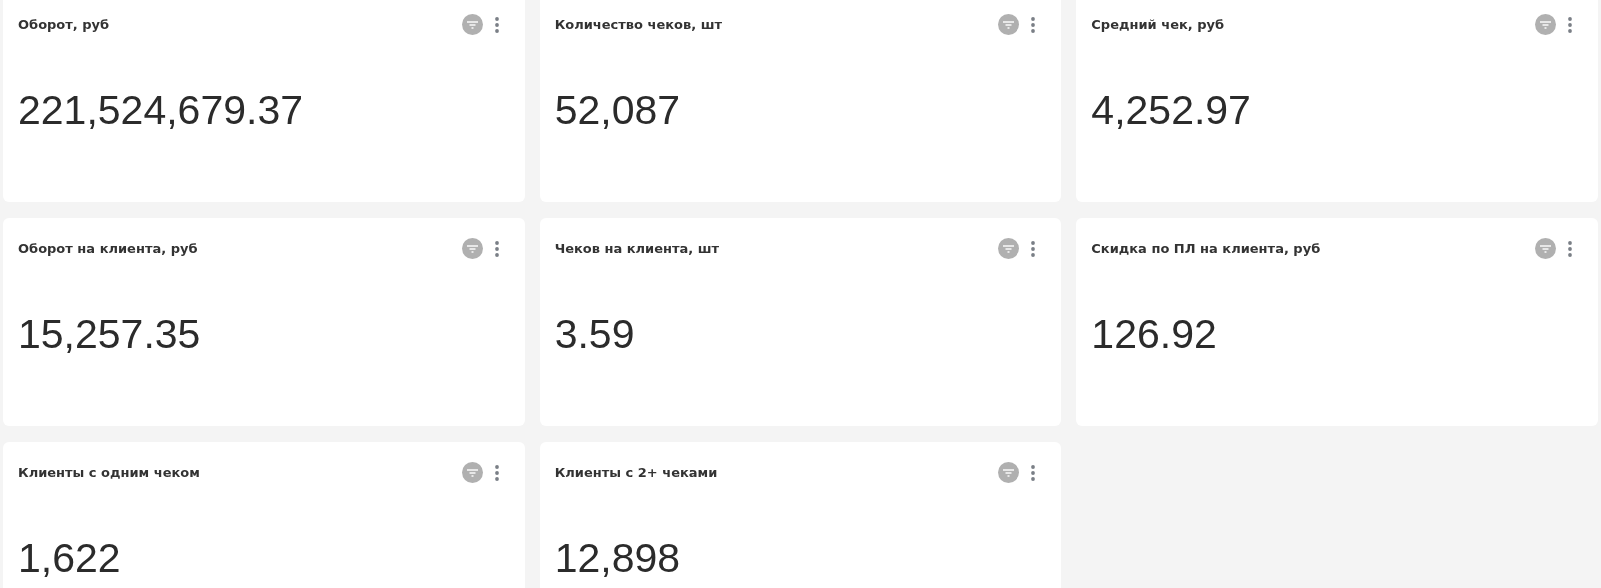 This screenshot has width=1601, height=588. What do you see at coordinates (1171, 110) in the screenshot?
I see `metric-value: 4,252.97` at bounding box center [1171, 110].